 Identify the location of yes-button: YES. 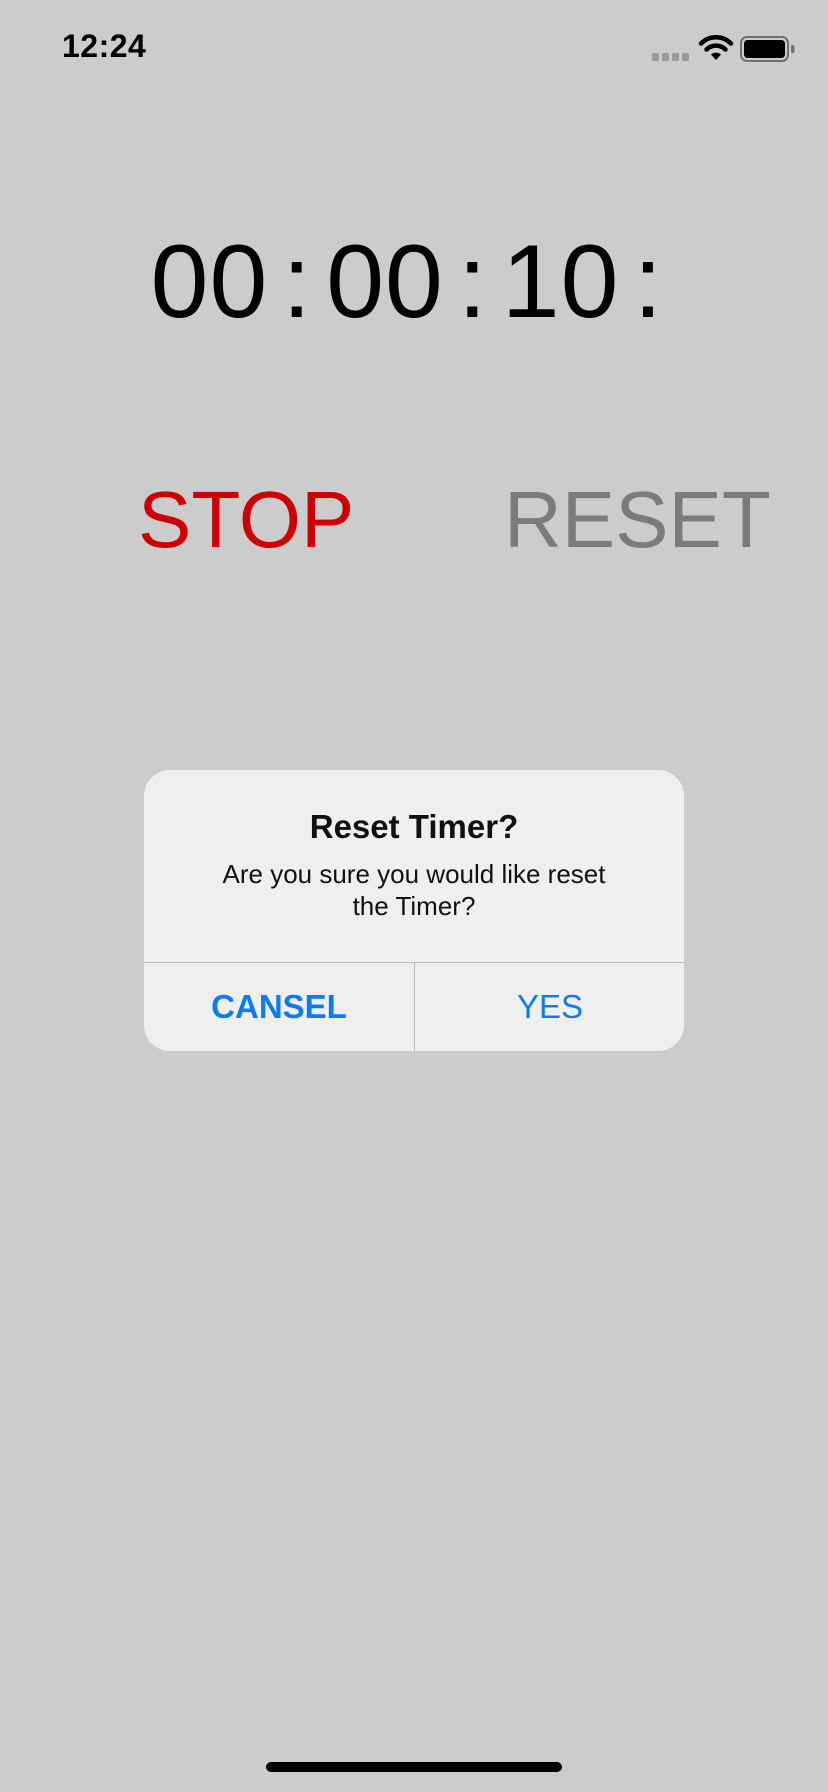
(549, 1007).